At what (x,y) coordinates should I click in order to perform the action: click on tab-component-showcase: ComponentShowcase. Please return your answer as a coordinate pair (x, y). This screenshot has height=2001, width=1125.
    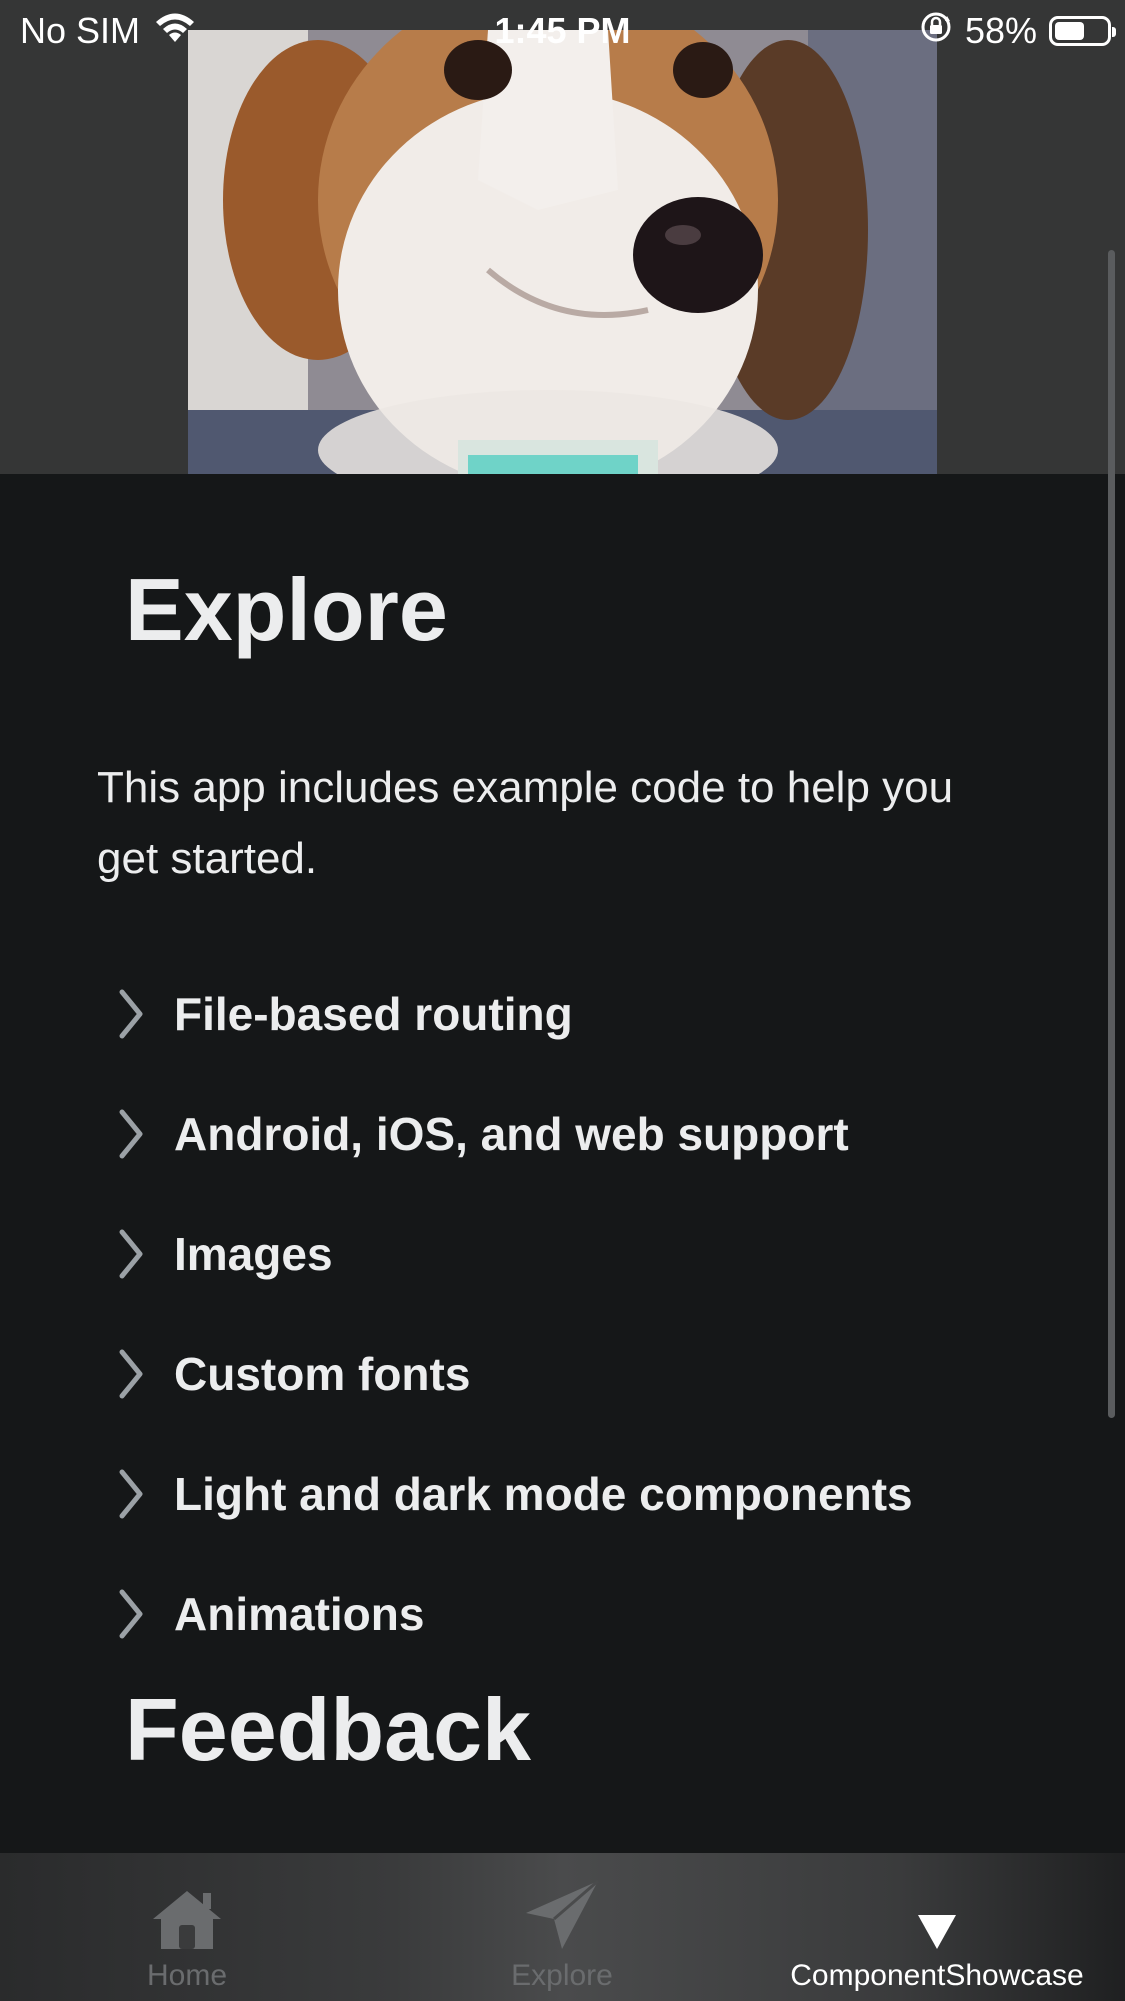
    Looking at the image, I should click on (937, 1927).